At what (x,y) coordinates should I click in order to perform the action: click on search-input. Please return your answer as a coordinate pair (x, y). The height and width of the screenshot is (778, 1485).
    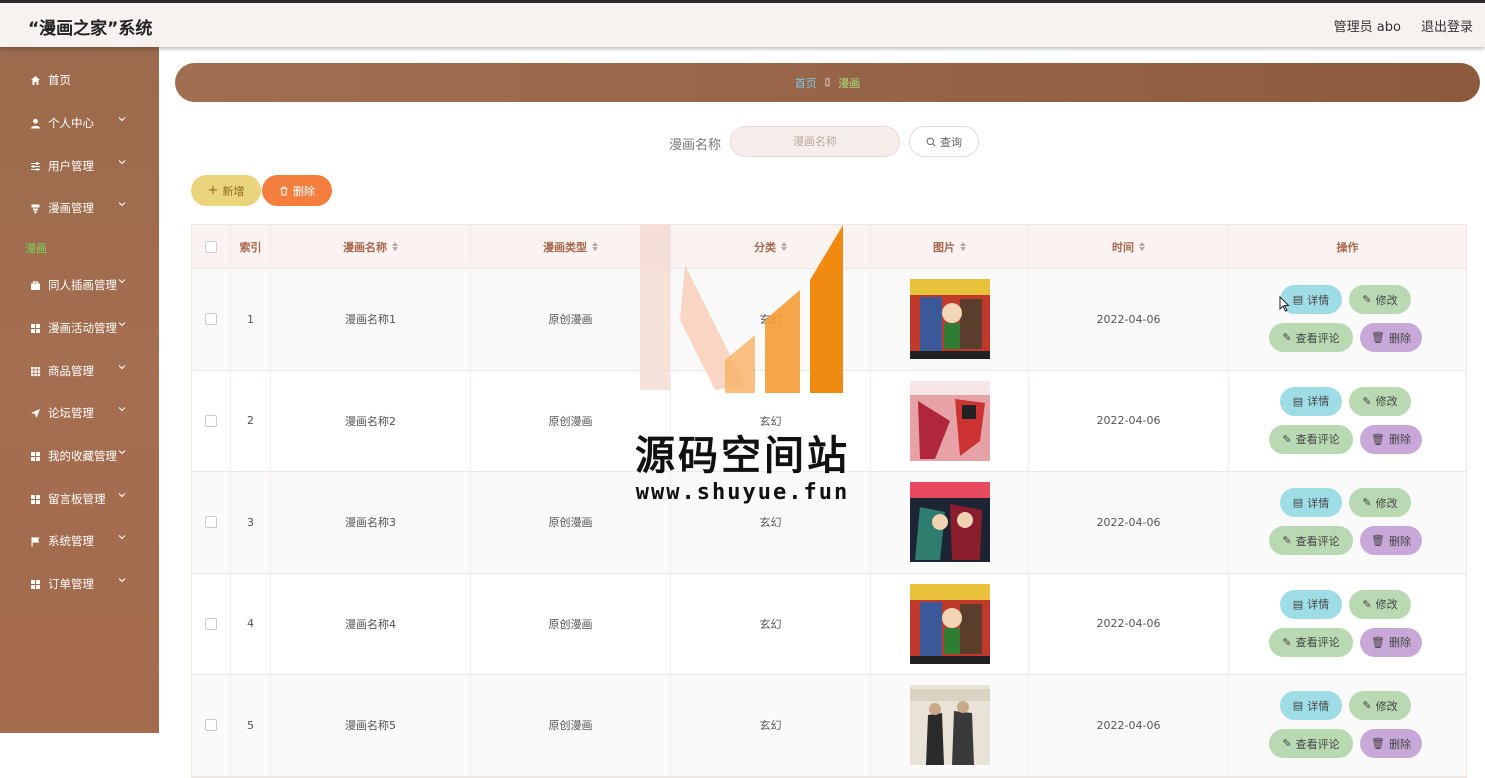
    Looking at the image, I should click on (815, 141).